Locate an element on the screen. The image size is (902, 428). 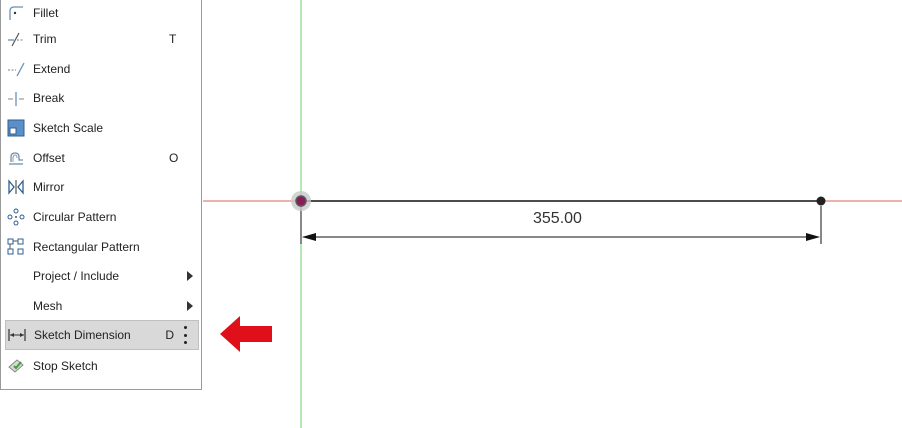
menu-item-sketch-scale: Sketch Scale is located at coordinates (102, 128).